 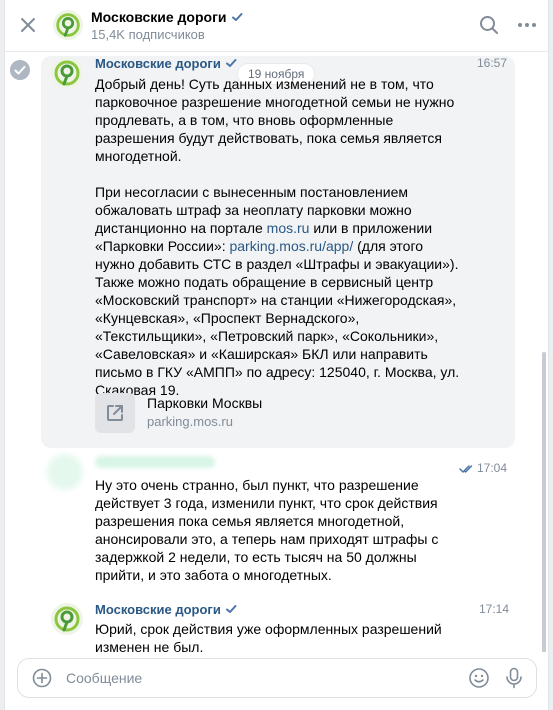 What do you see at coordinates (68, 25) in the screenshot?
I see `community-avatar` at bounding box center [68, 25].